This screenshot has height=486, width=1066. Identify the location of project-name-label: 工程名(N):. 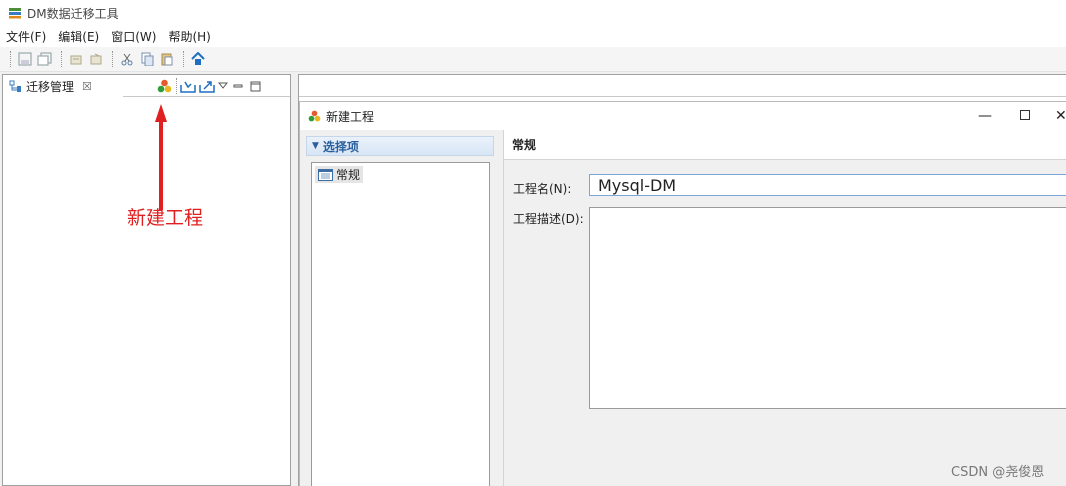
(542, 189).